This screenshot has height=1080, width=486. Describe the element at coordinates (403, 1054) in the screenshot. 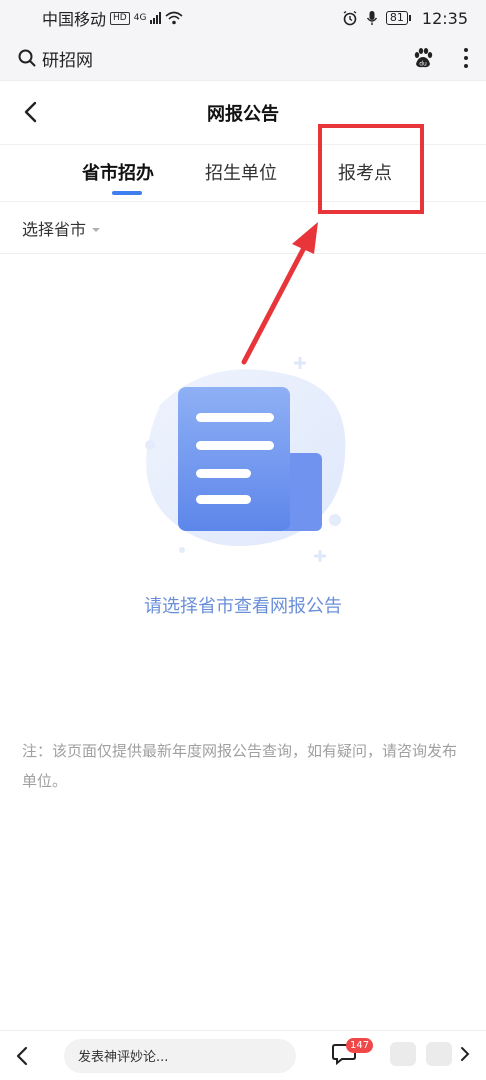

I see `like-icon` at that location.